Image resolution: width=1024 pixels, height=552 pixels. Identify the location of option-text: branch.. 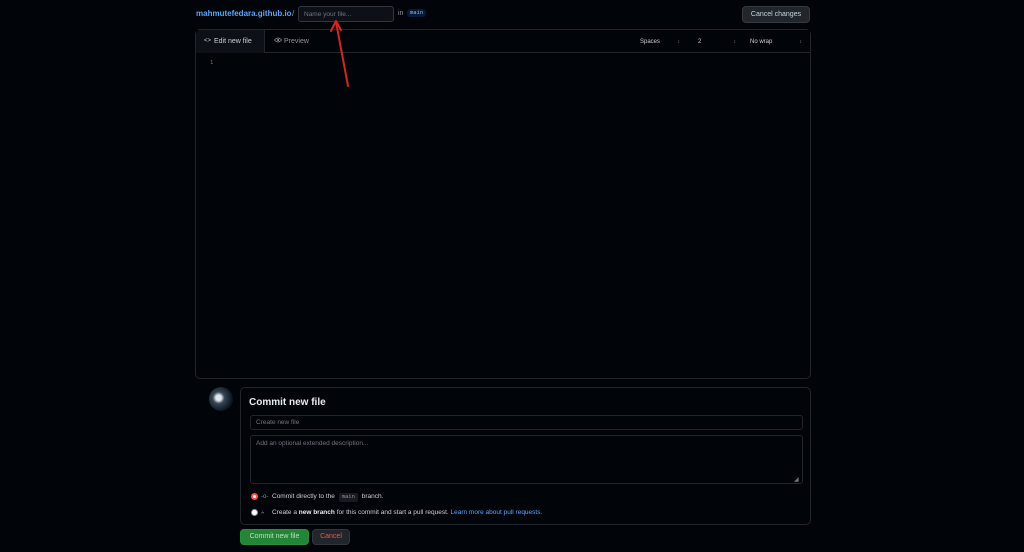
(372, 496).